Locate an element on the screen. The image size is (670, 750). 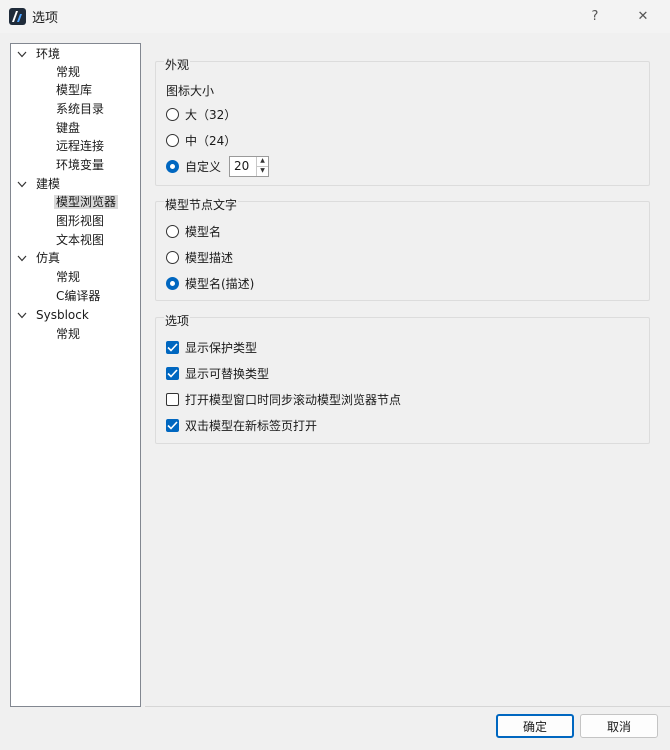
node-text-name-option: 模型名 is located at coordinates (193, 231).